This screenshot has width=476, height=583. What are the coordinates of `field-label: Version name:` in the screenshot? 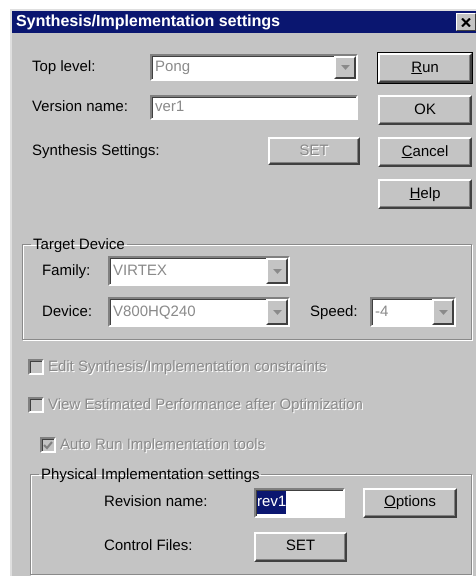 It's located at (80, 107).